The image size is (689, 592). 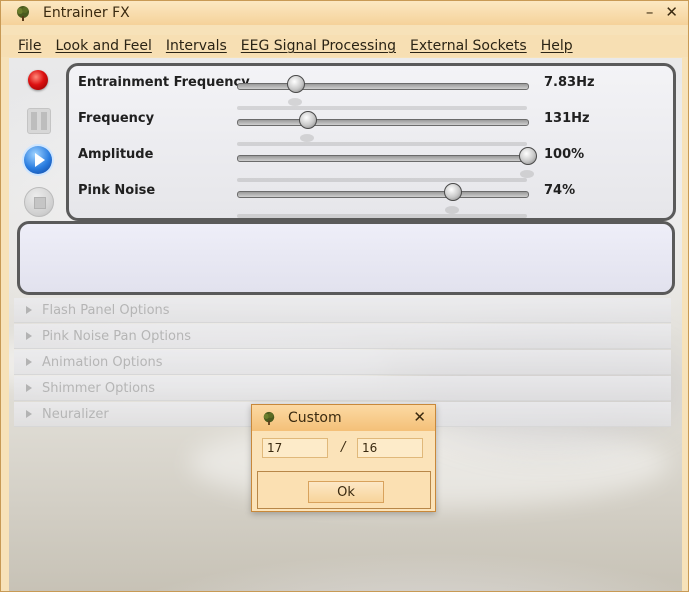 What do you see at coordinates (116, 154) in the screenshot?
I see `slider-label: Amplitude` at bounding box center [116, 154].